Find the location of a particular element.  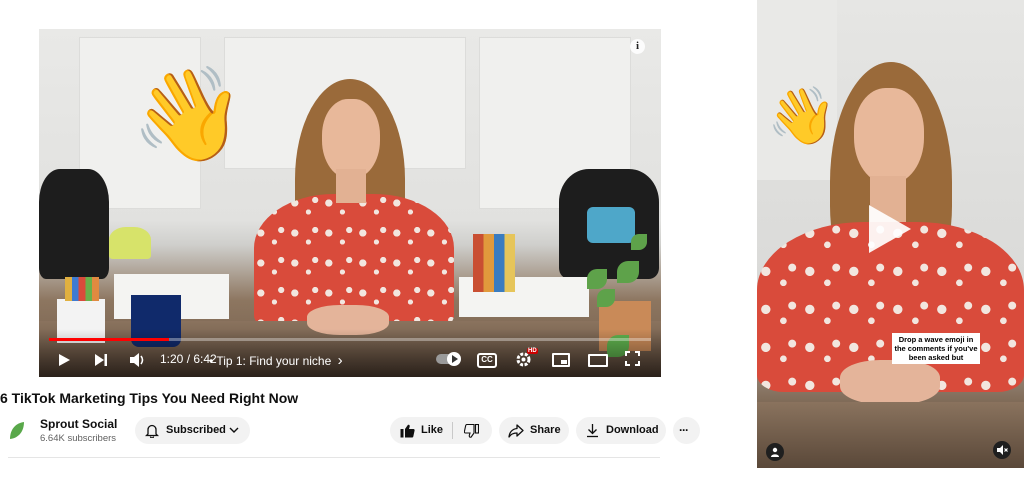

fullscreen-icon is located at coordinates (632, 358).